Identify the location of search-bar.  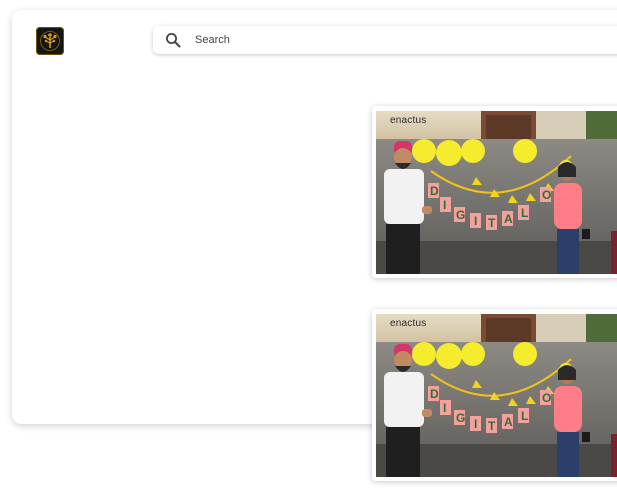
(385, 40).